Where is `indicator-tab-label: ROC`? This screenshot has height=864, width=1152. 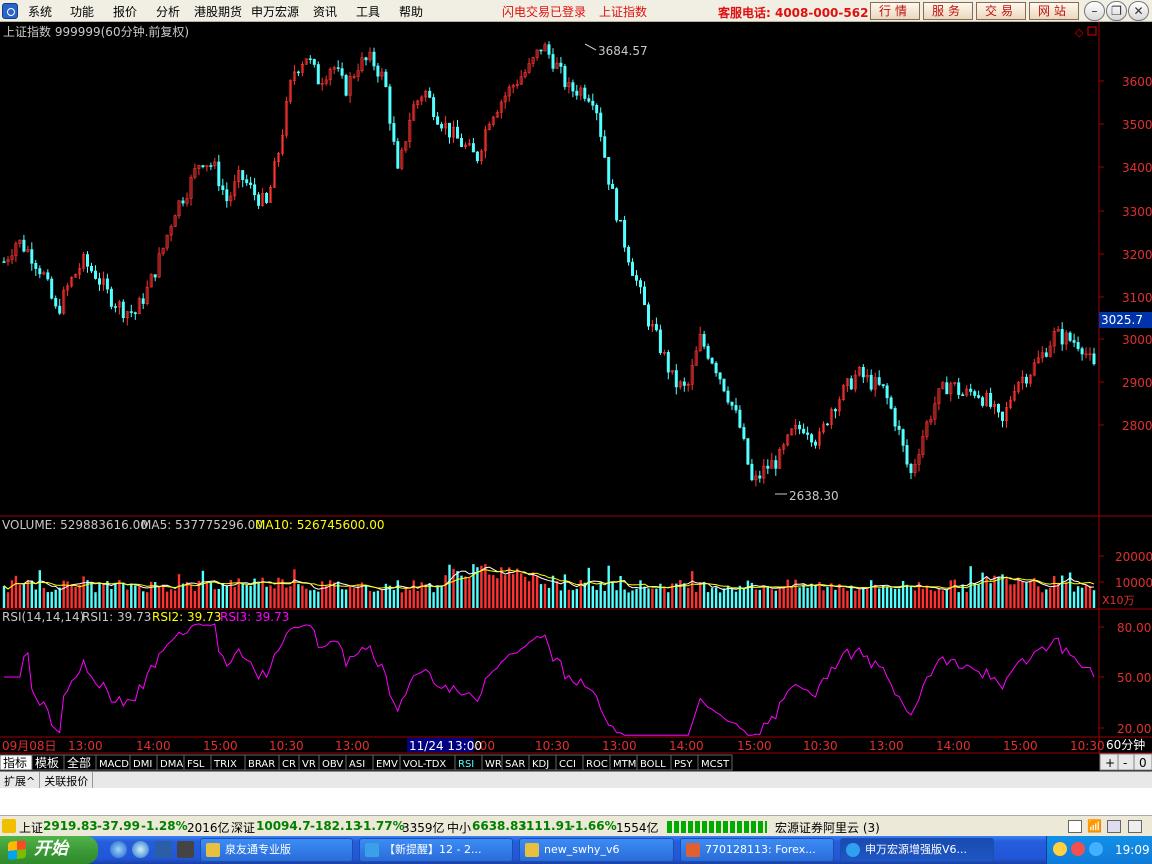 indicator-tab-label: ROC is located at coordinates (597, 764).